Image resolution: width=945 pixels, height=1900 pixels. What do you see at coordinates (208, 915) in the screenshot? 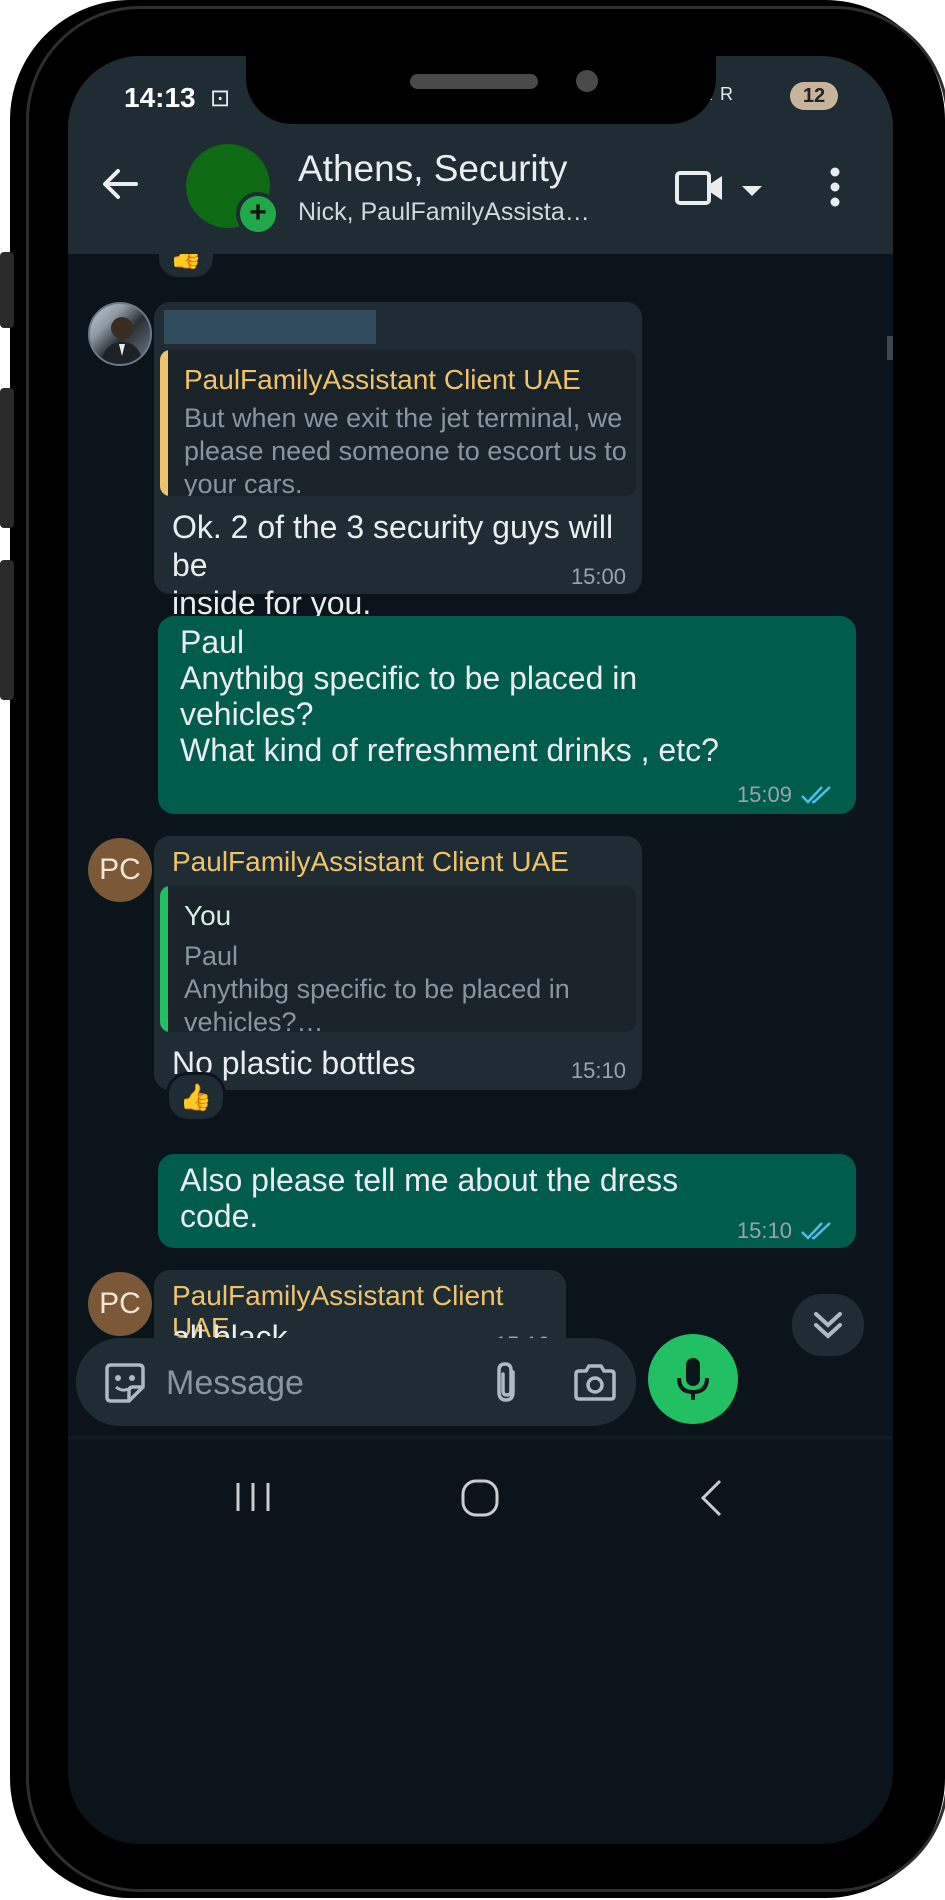
I see `quoted-sender: You` at bounding box center [208, 915].